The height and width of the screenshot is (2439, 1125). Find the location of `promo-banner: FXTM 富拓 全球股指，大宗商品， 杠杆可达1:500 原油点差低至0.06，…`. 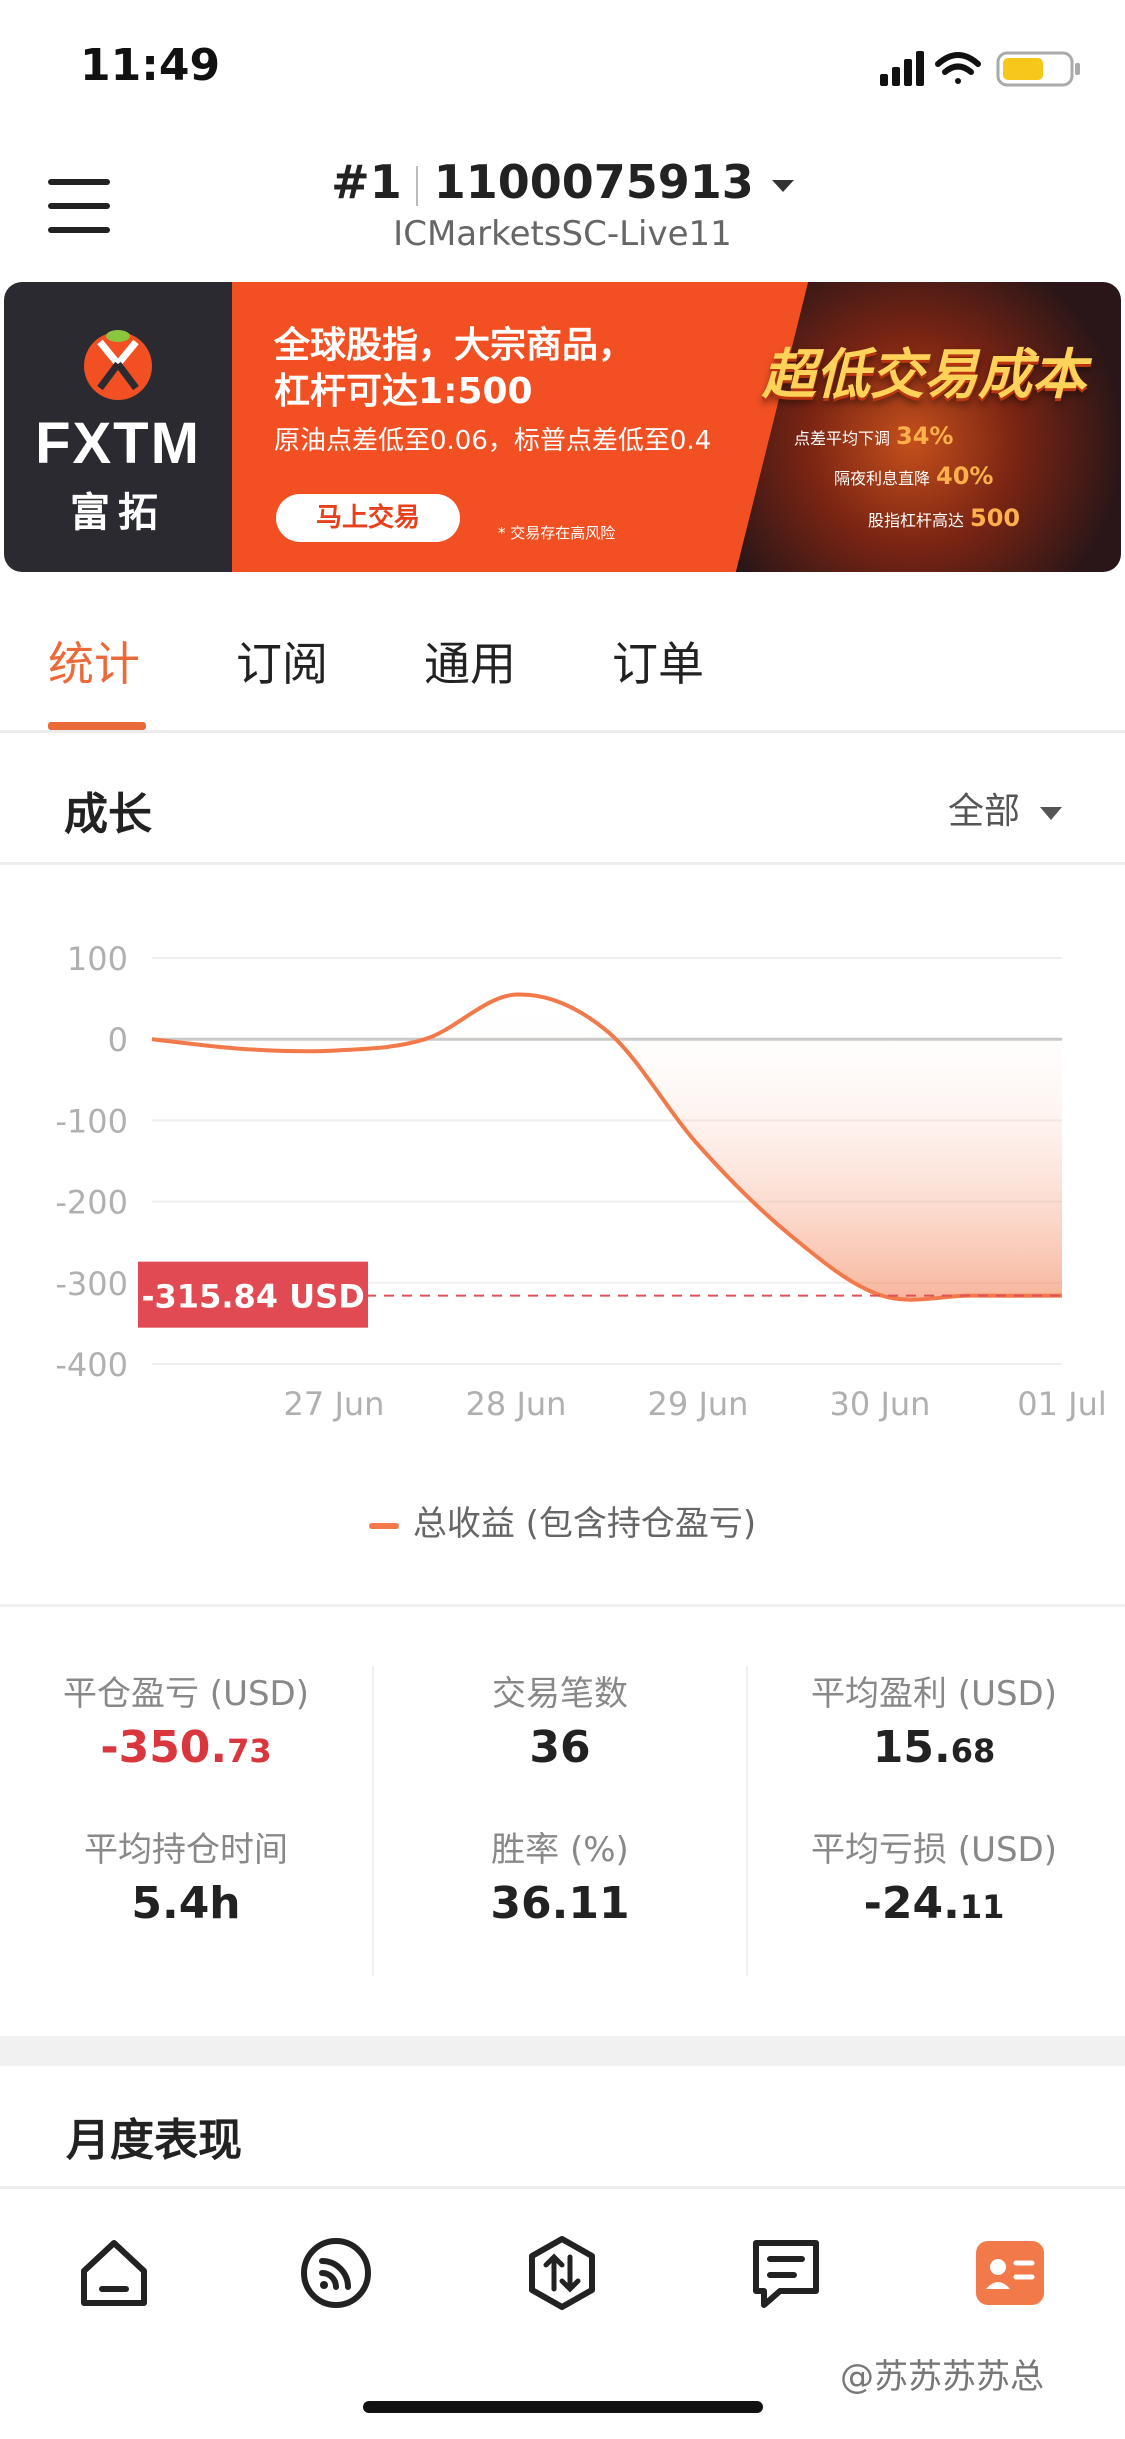

promo-banner: FXTM 富拓 全球股指，大宗商品， 杠杆可达1:500 原油点差低至0.06，… is located at coordinates (562, 427).